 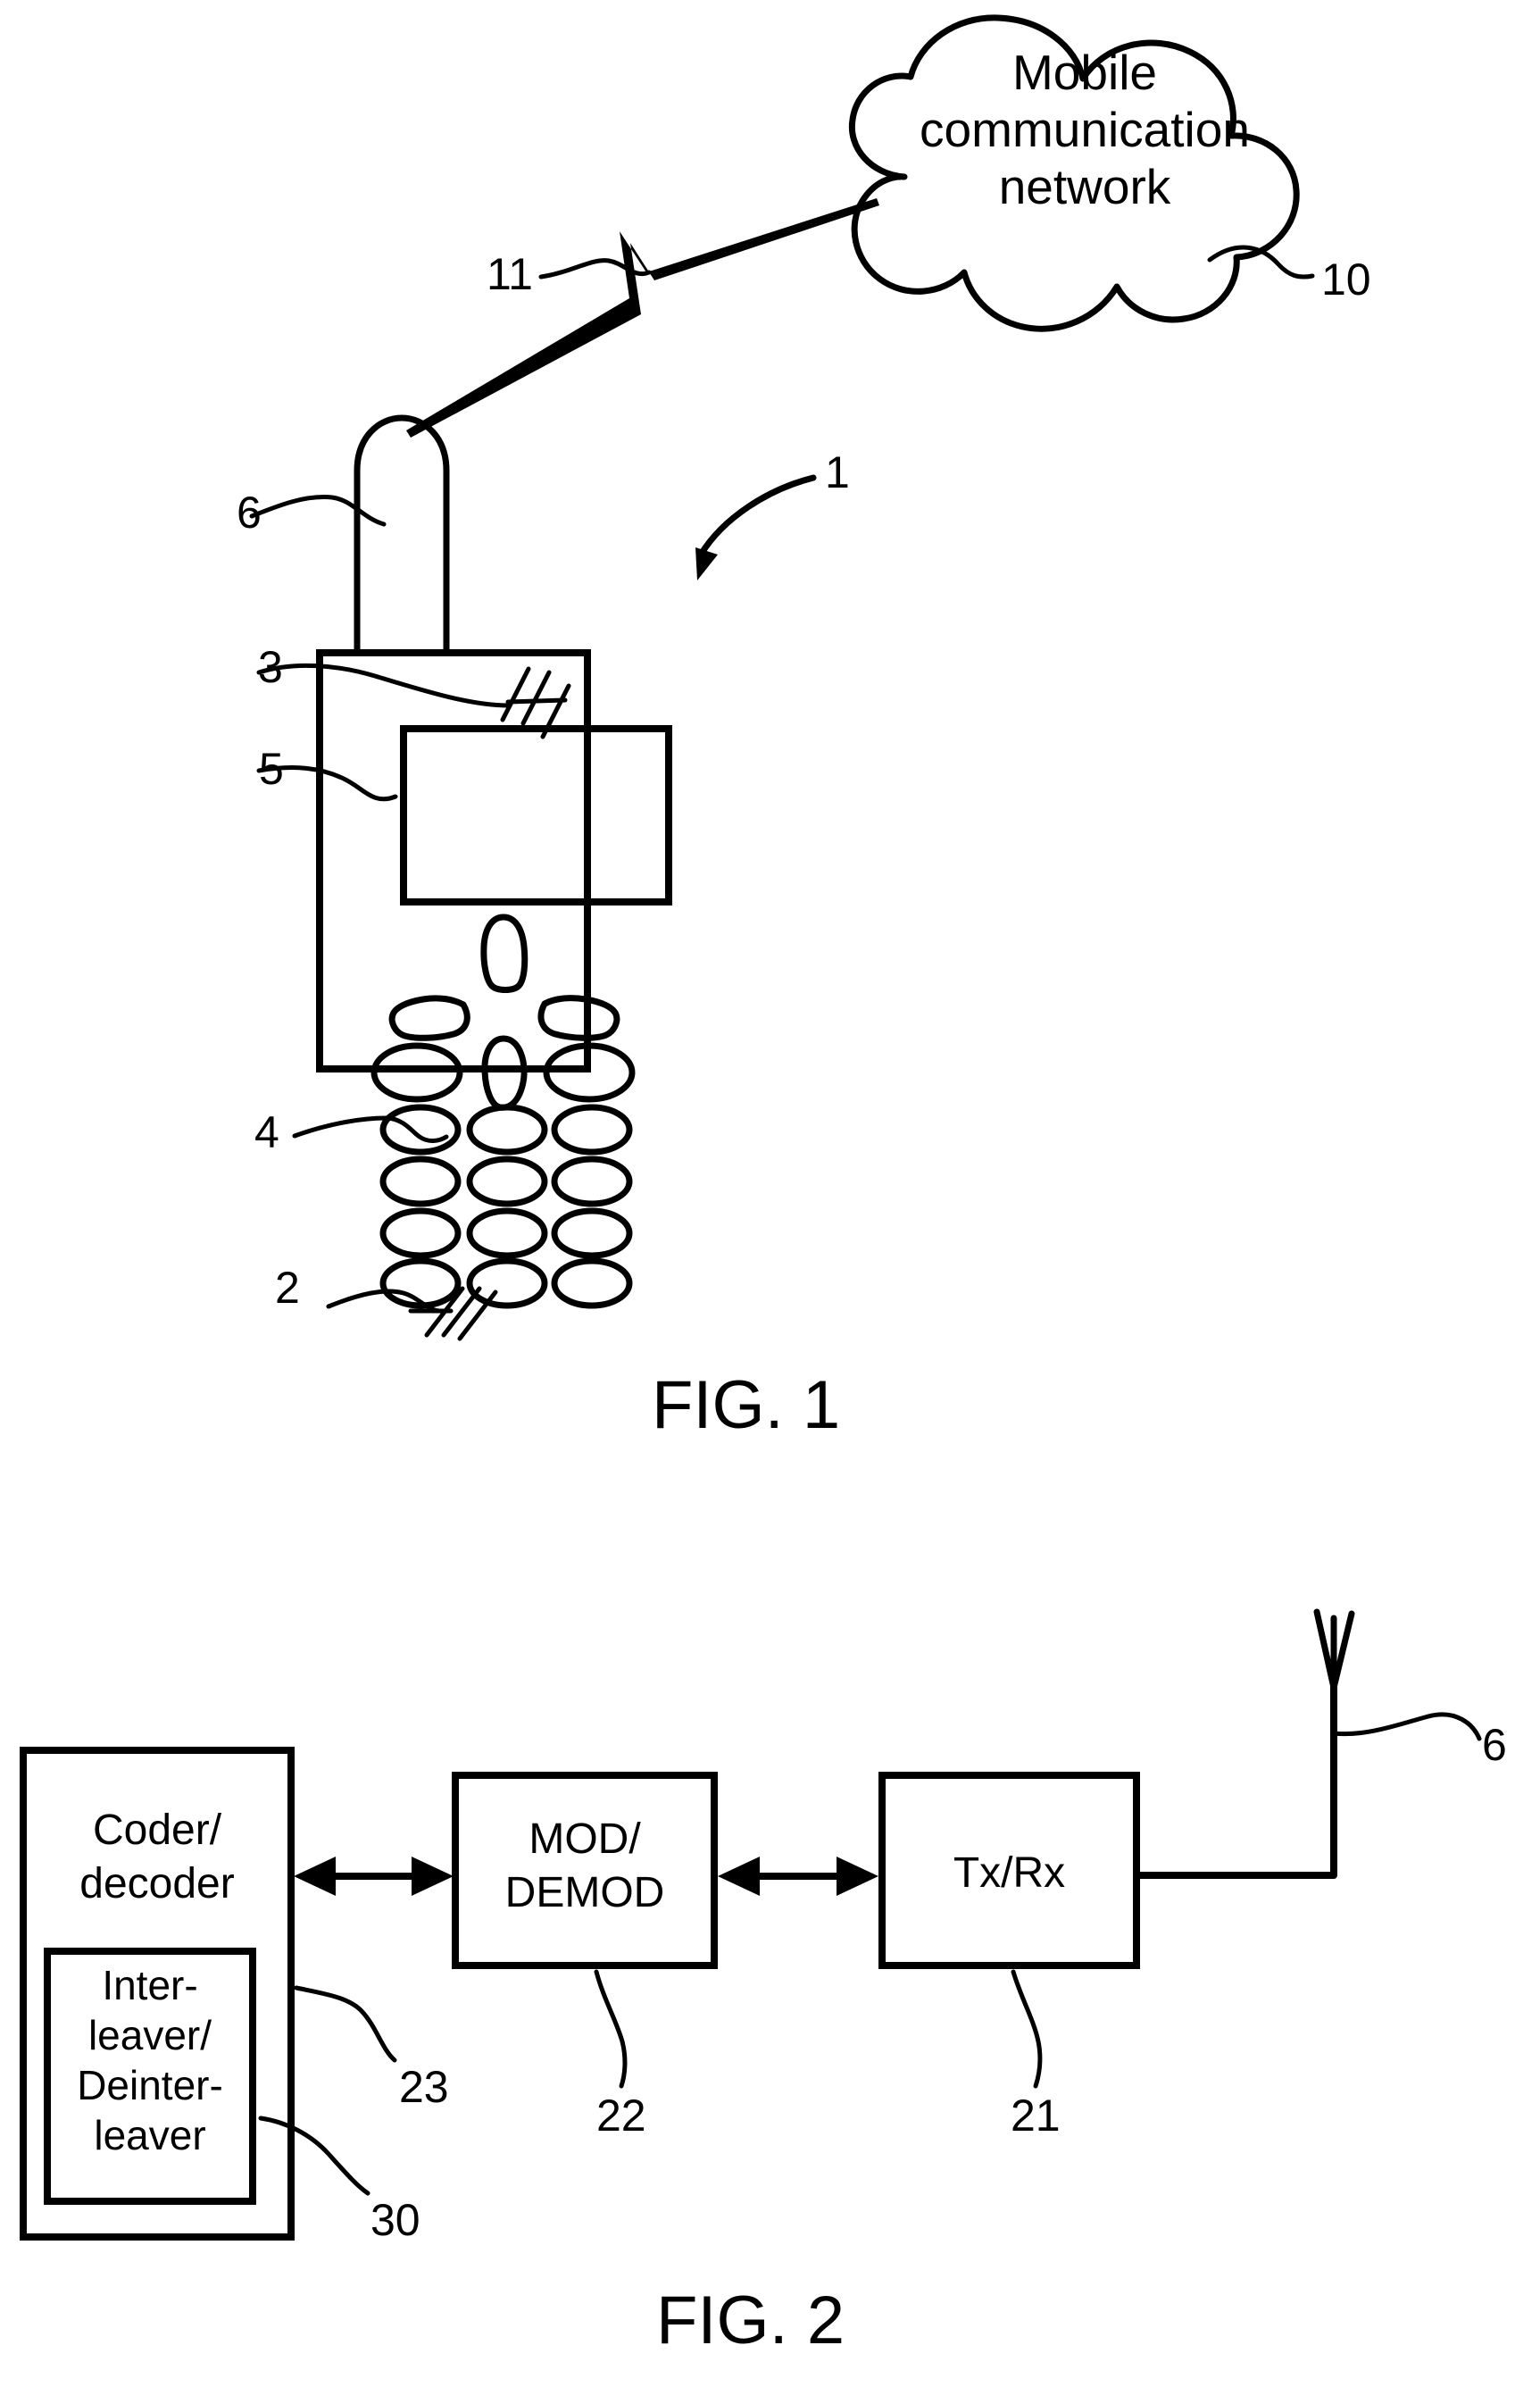 I want to click on cloud-label-line1: Mobile, so click(x=1084, y=72).